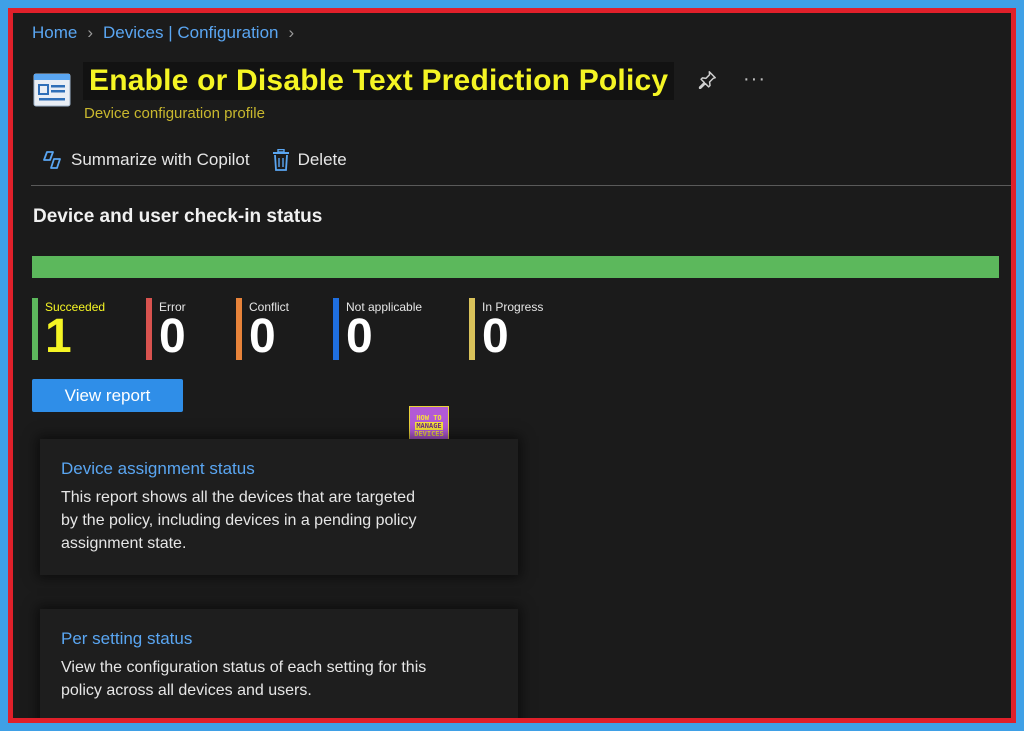  I want to click on copilot-icon, so click(52, 160).